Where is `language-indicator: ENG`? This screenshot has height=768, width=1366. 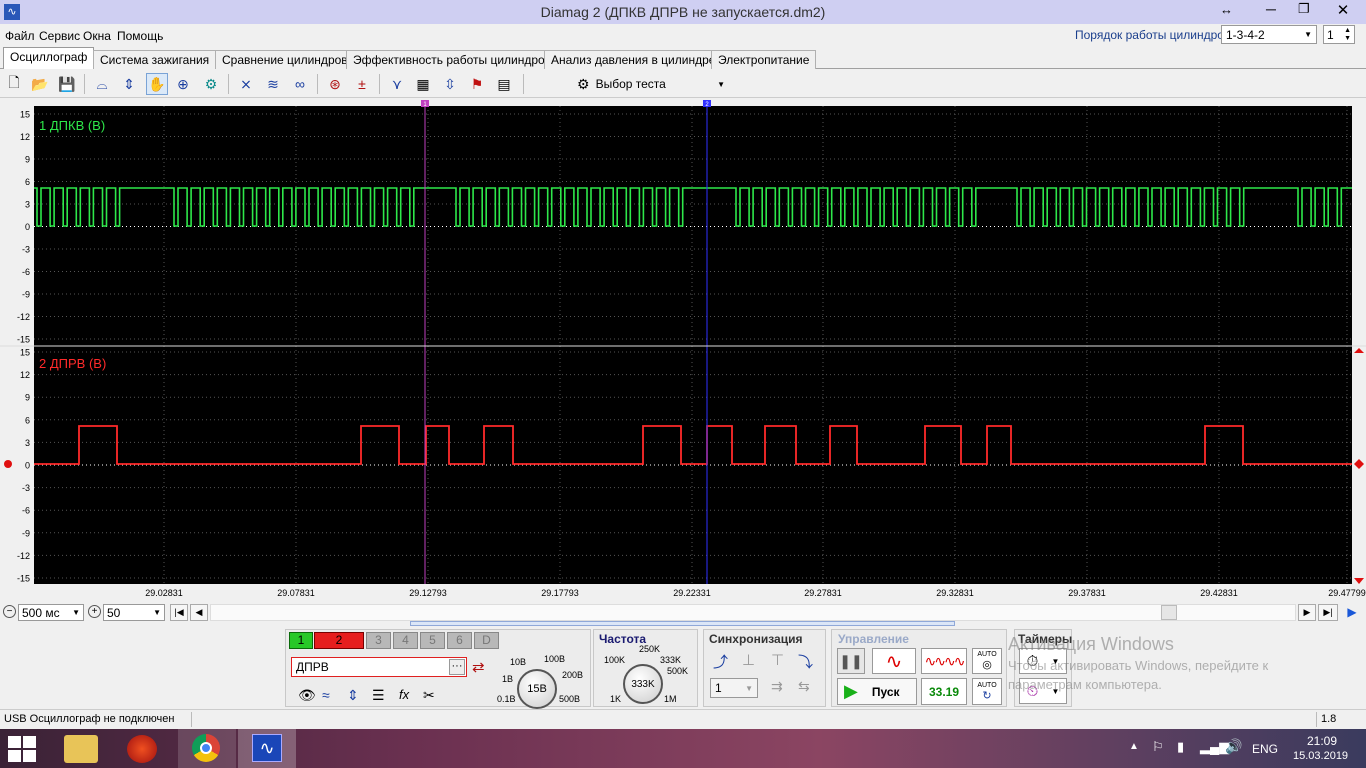 language-indicator: ENG is located at coordinates (1265, 749).